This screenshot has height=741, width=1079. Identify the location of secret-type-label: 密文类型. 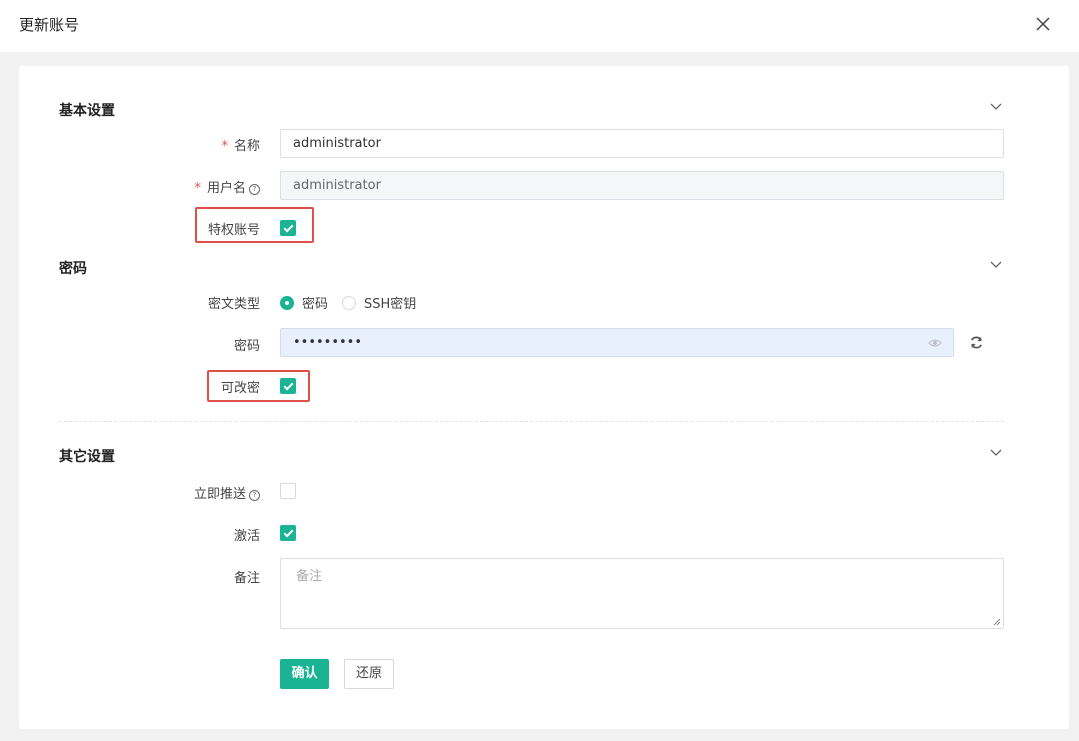
(233, 304).